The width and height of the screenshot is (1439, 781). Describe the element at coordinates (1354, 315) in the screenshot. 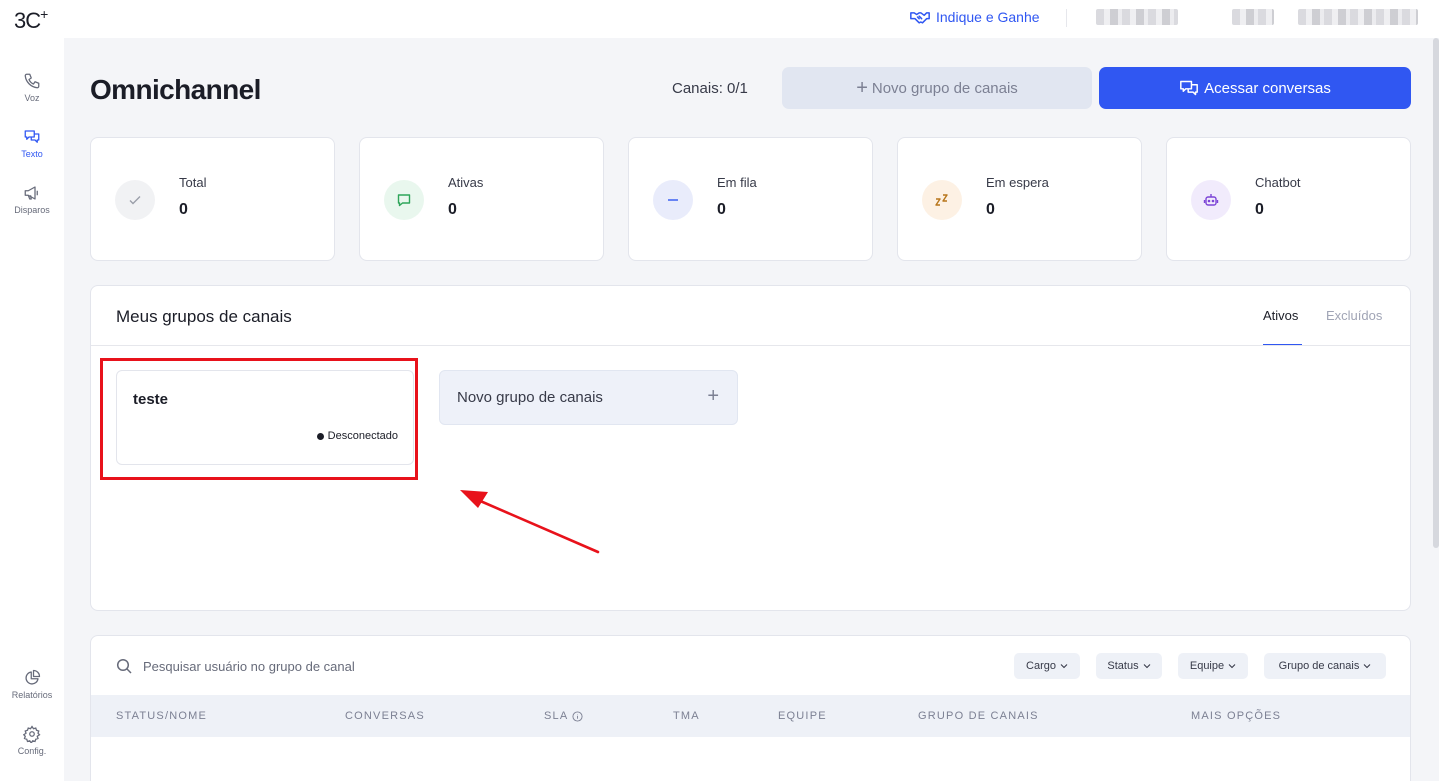

I see `tab-excluidos: Excluídos` at that location.